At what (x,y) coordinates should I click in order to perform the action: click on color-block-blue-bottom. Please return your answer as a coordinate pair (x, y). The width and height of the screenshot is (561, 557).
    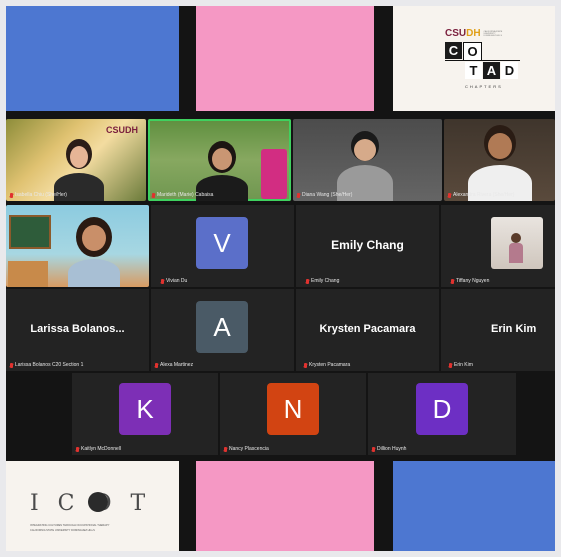
    Looking at the image, I should click on (474, 506).